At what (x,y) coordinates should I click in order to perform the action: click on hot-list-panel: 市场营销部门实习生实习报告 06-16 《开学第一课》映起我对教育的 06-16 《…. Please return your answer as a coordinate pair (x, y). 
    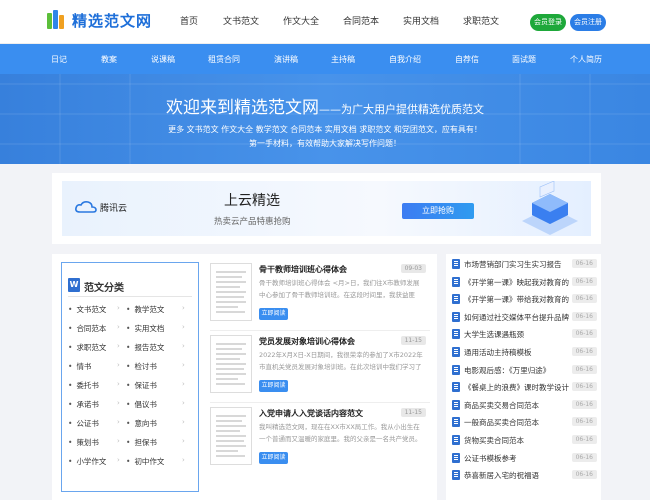
    Looking at the image, I should click on (523, 377).